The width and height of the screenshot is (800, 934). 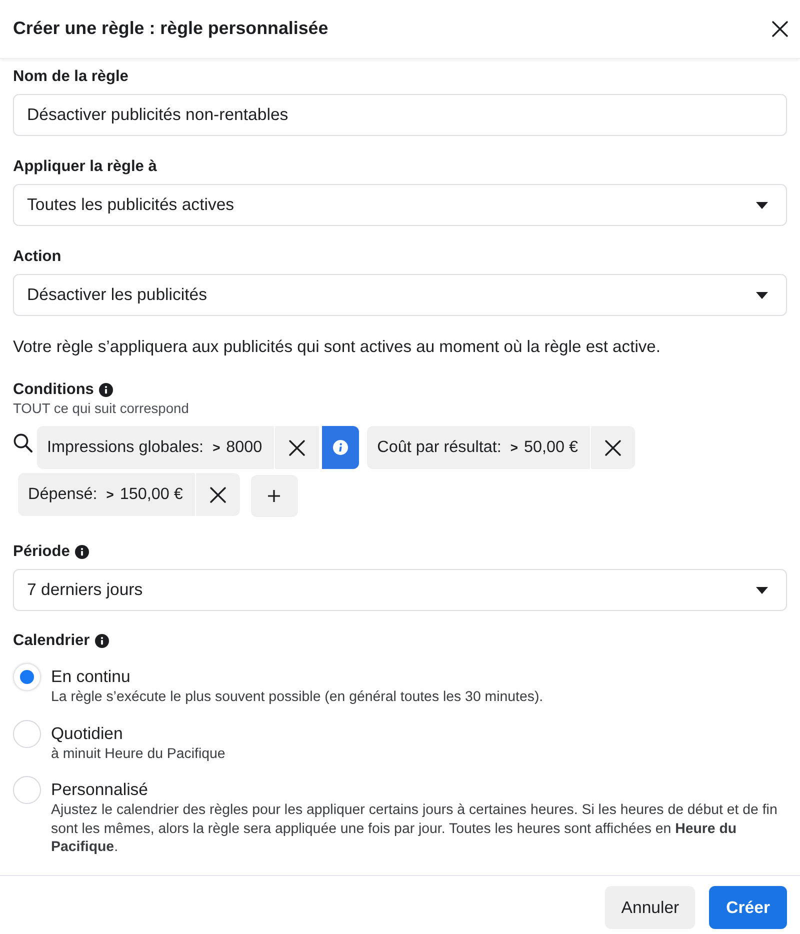 I want to click on condition-chip: Impressions globales: > 8000, so click(x=155, y=447).